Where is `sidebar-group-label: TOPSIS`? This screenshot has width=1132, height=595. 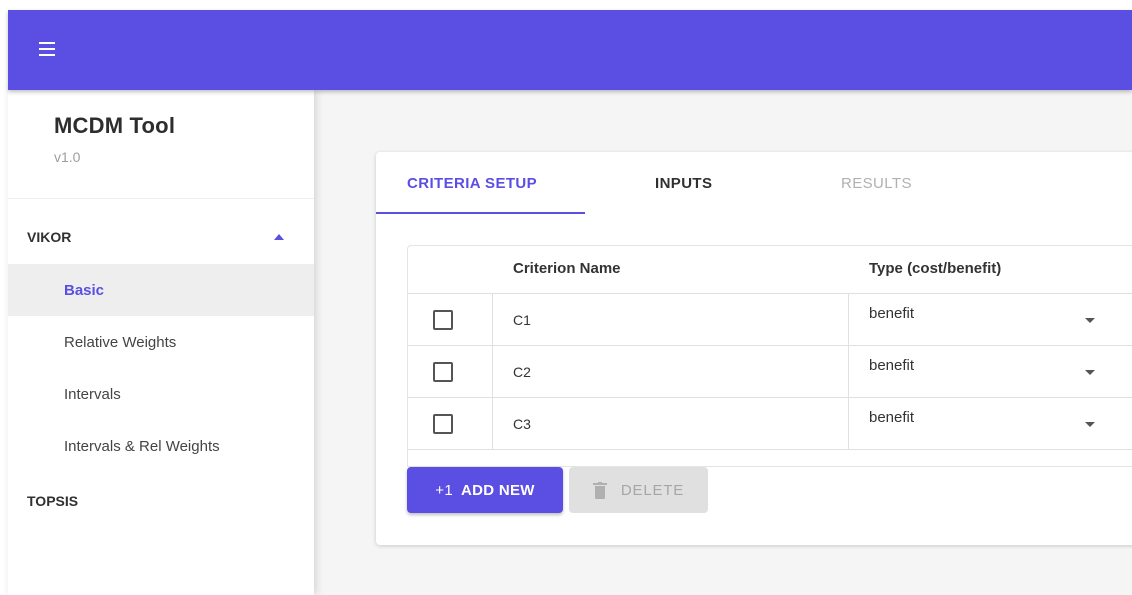 sidebar-group-label: TOPSIS is located at coordinates (53, 501).